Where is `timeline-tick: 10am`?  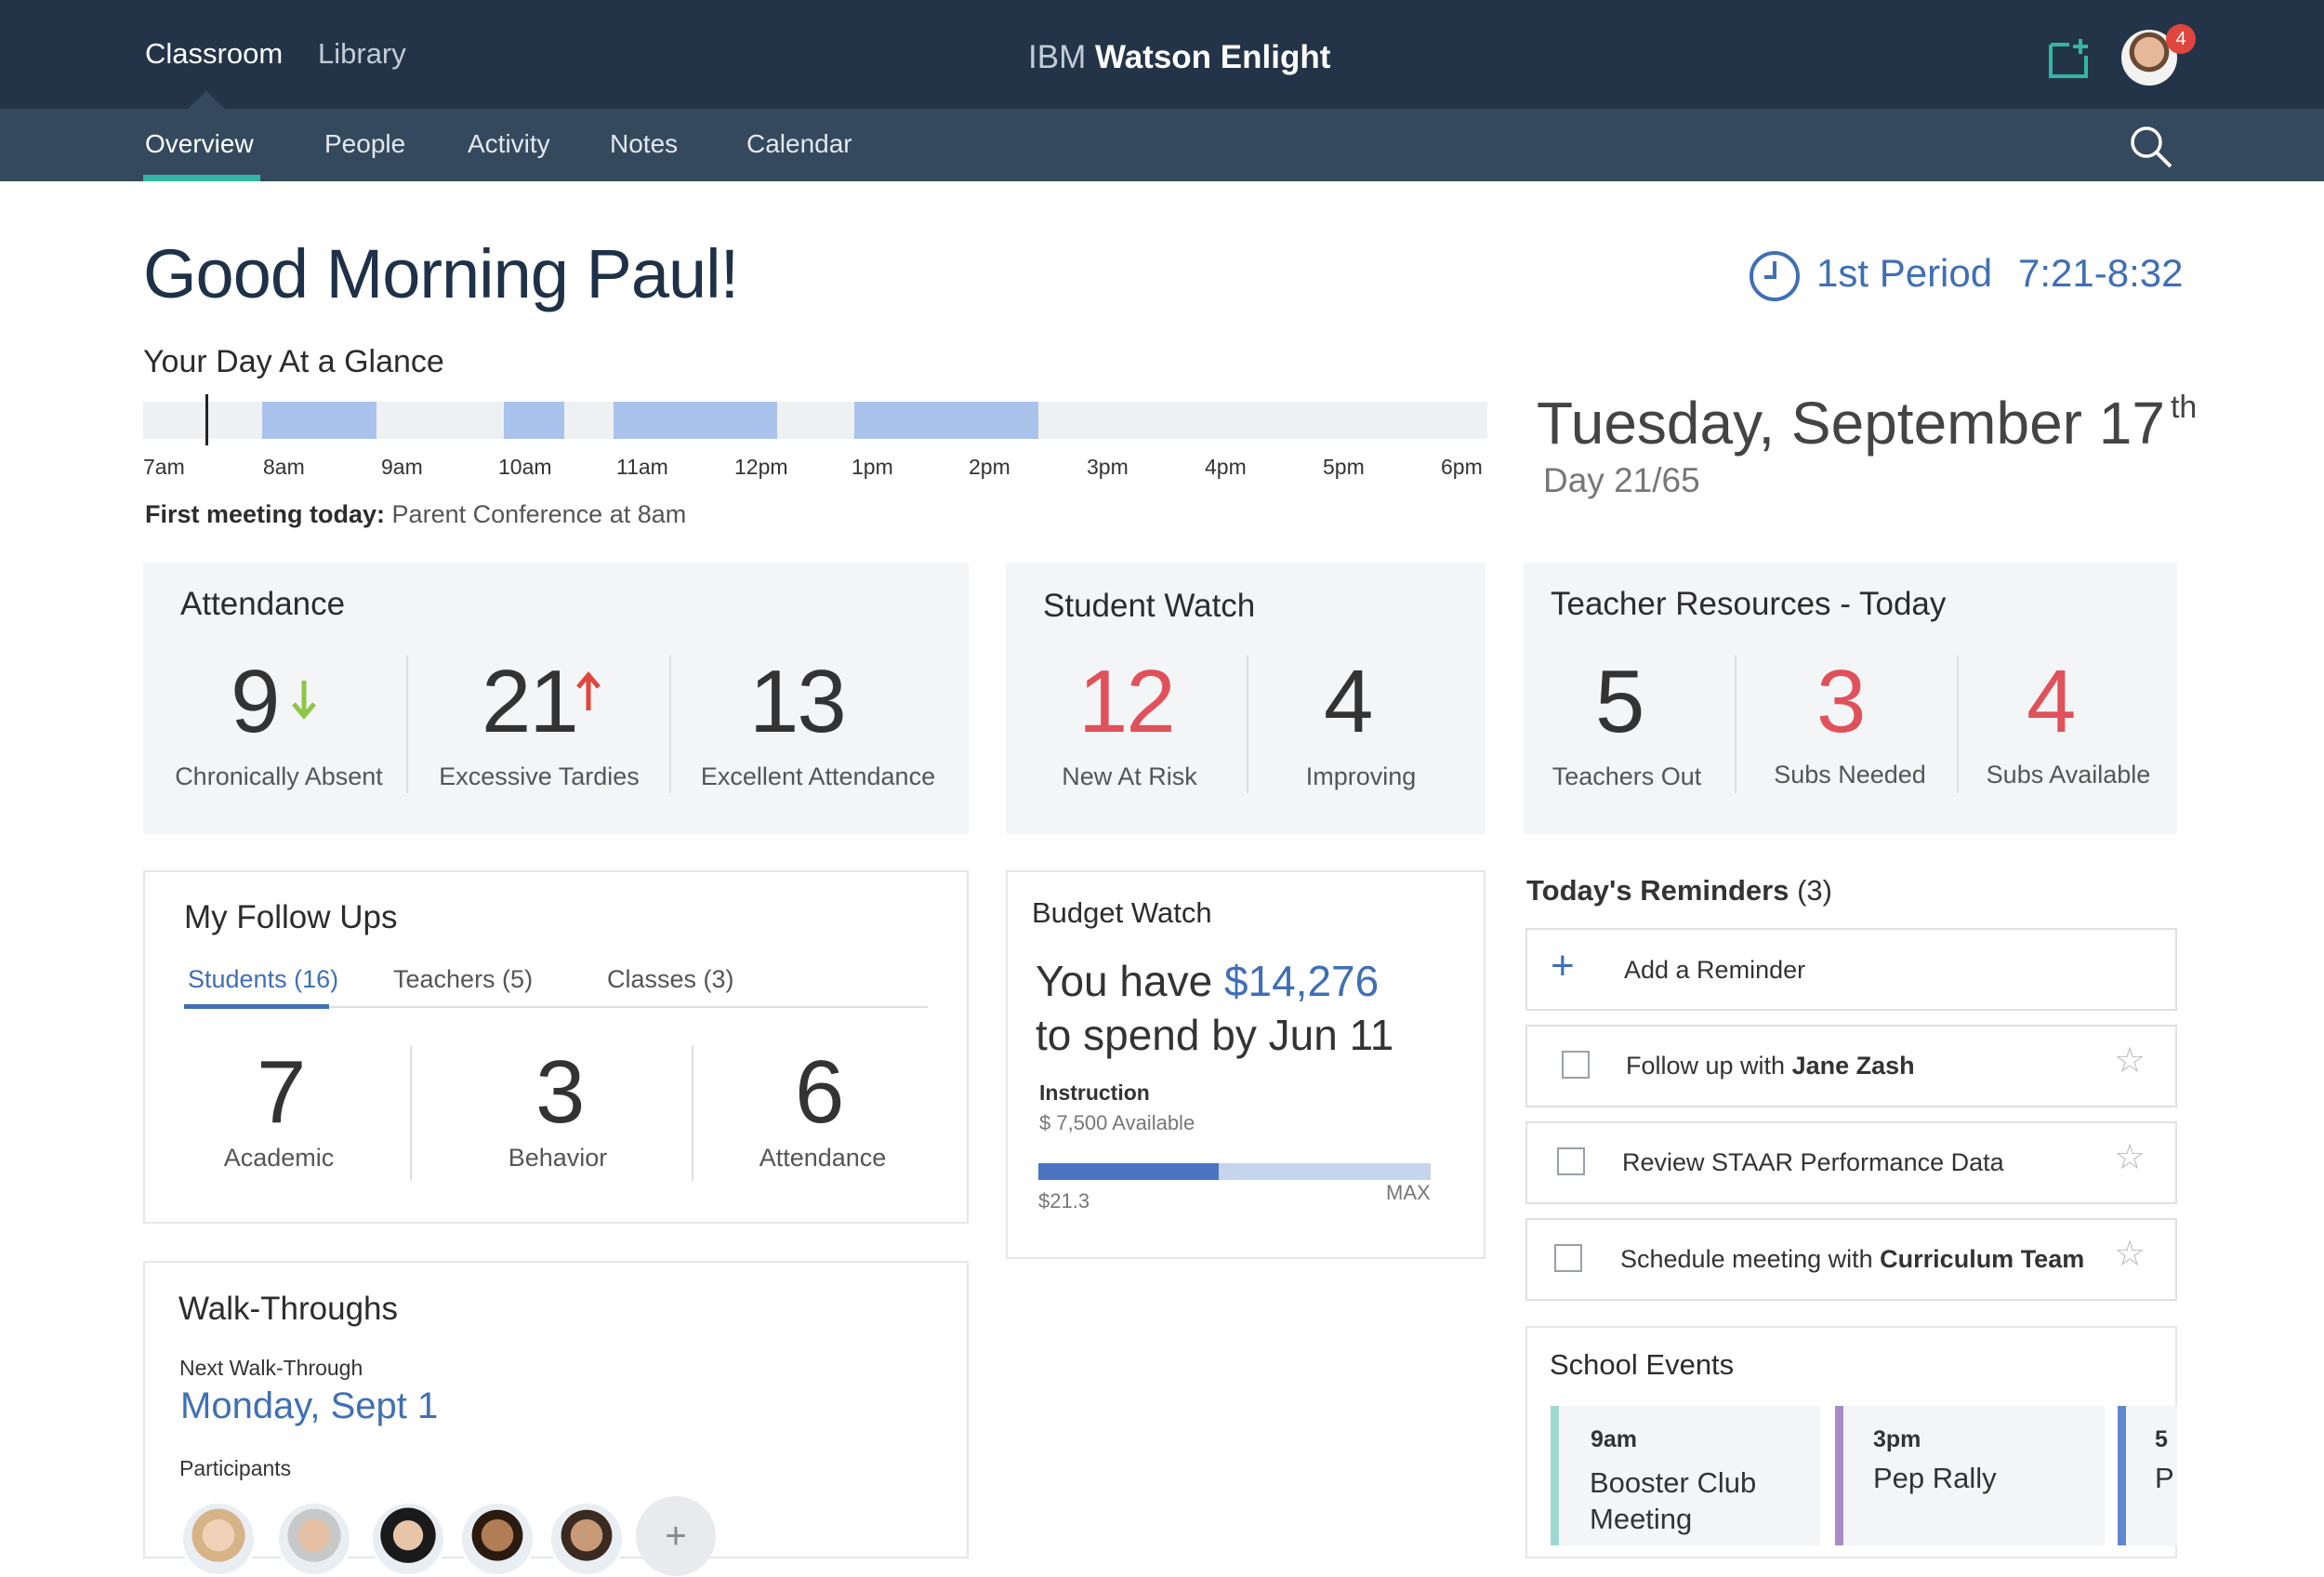 timeline-tick: 10am is located at coordinates (525, 467).